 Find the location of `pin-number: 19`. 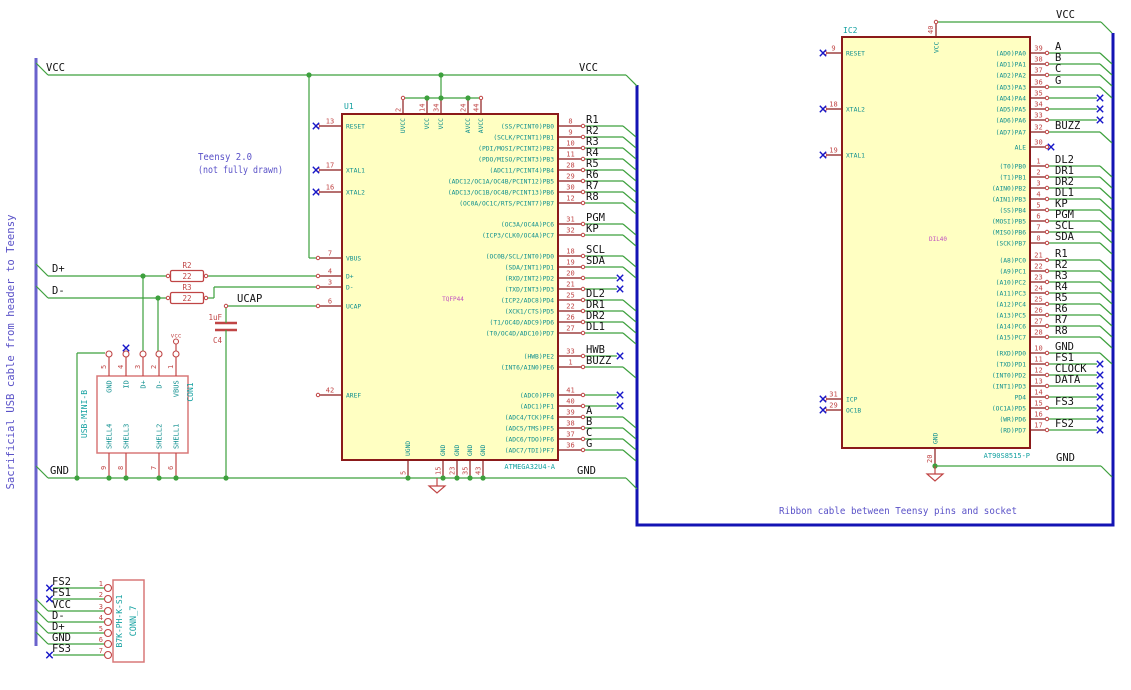

pin-number: 19 is located at coordinates (570, 263).